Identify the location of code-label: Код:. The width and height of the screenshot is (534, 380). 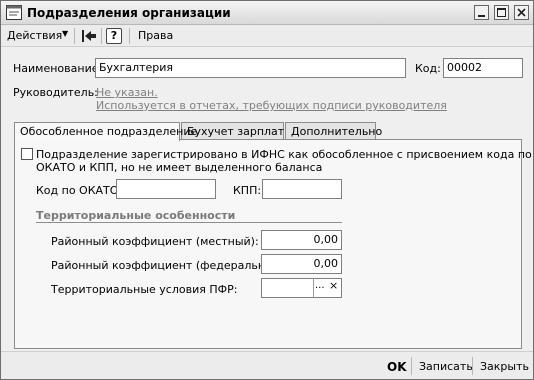
(428, 68).